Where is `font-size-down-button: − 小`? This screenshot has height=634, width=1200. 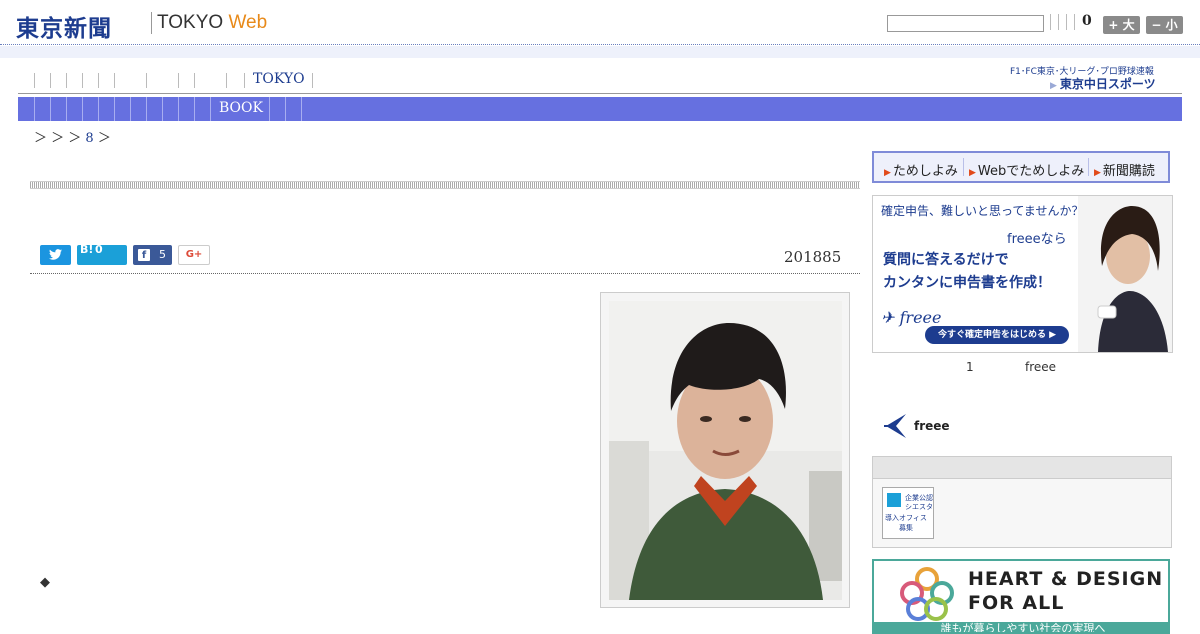
font-size-down-button: − 小 is located at coordinates (1164, 25).